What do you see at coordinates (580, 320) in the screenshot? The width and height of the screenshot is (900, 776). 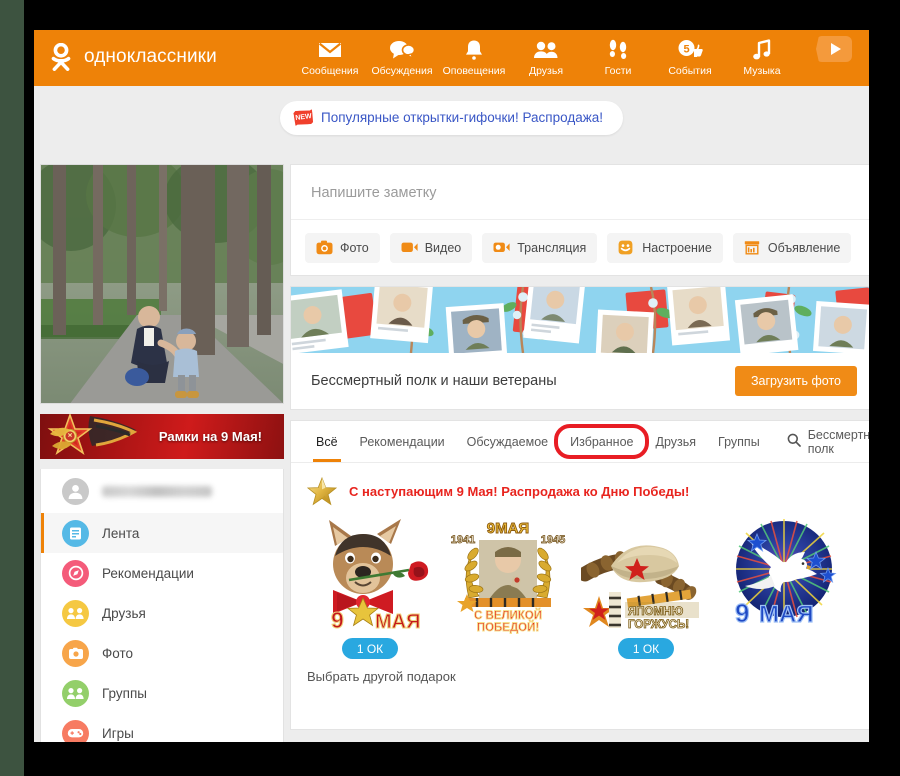 I see `veteran-photos-collage` at bounding box center [580, 320].